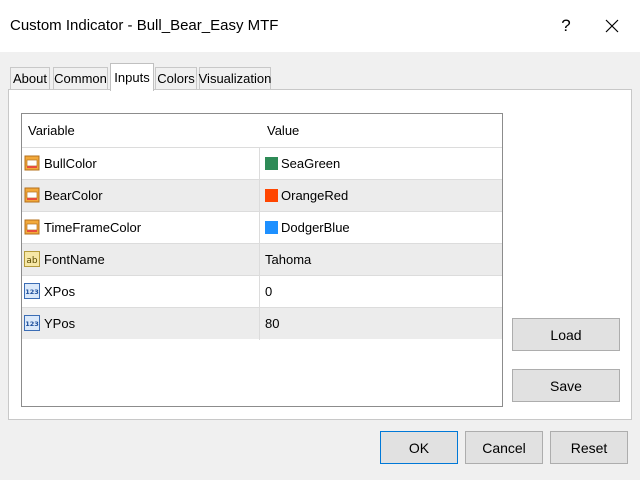 The image size is (640, 480). Describe the element at coordinates (504, 447) in the screenshot. I see `cancel-button: Cancel` at that location.